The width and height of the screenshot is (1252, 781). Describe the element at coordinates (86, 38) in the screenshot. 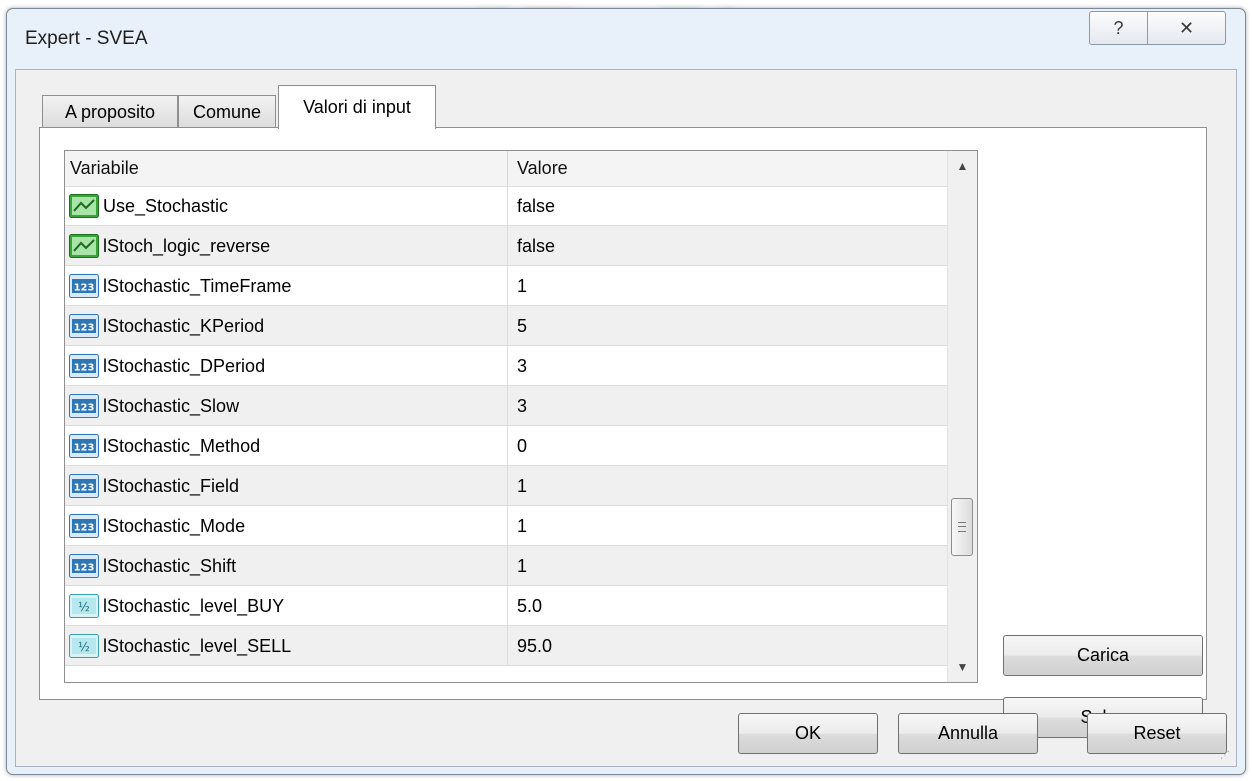

I see `dialog-title: Expert - SVEA` at that location.